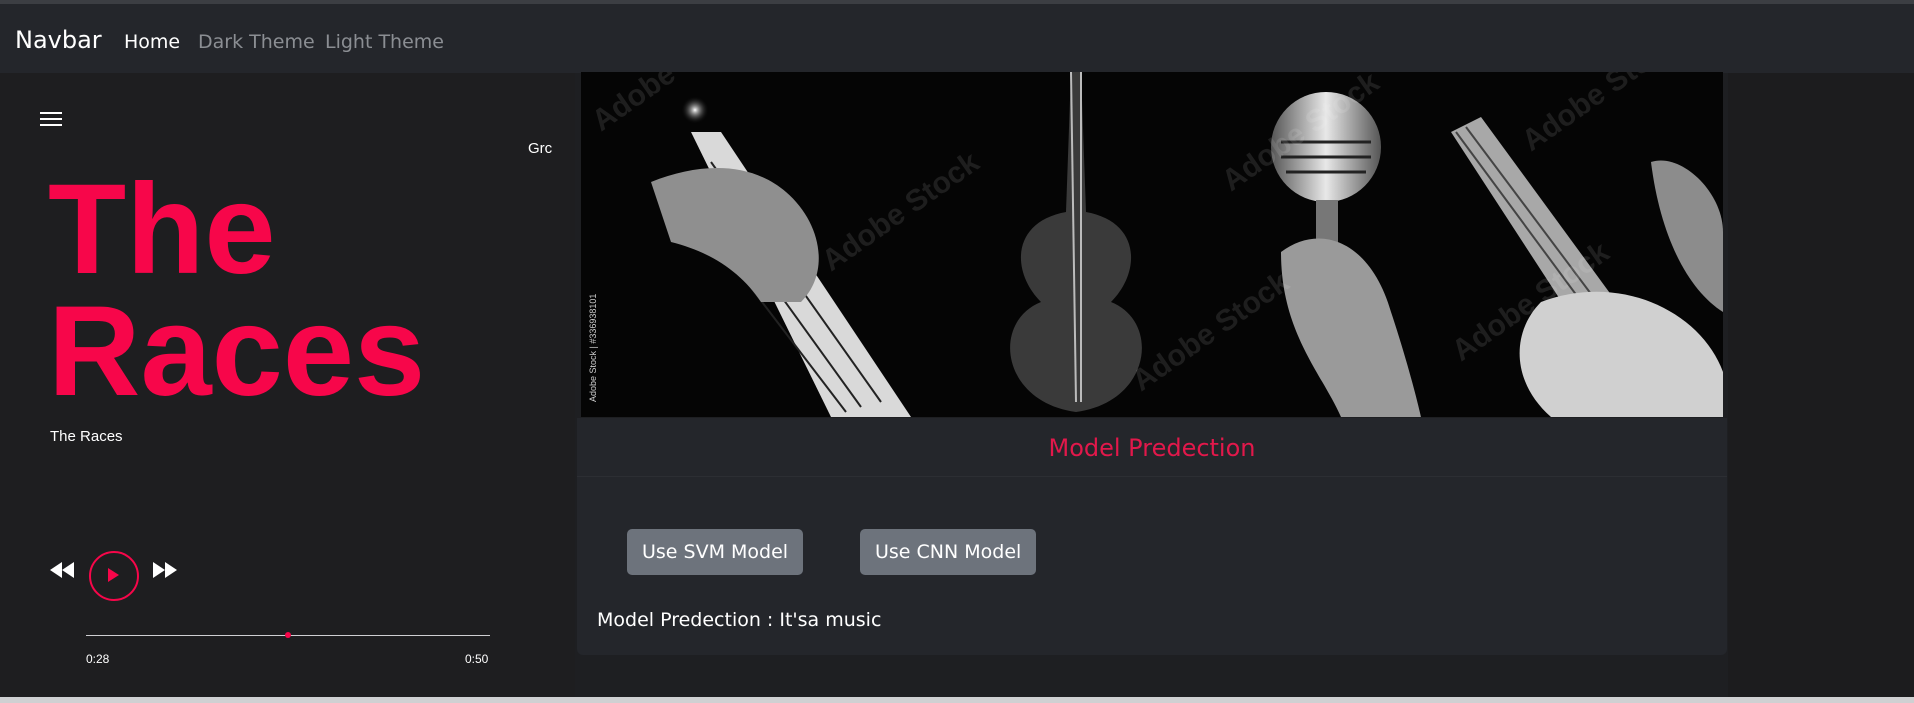 This screenshot has height=703, width=1914. Describe the element at coordinates (957, 700) in the screenshot. I see `window-bottom-border` at that location.